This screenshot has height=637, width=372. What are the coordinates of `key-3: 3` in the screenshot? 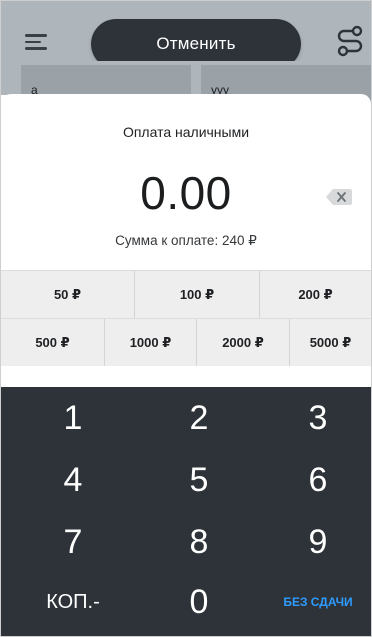 It's located at (313, 418).